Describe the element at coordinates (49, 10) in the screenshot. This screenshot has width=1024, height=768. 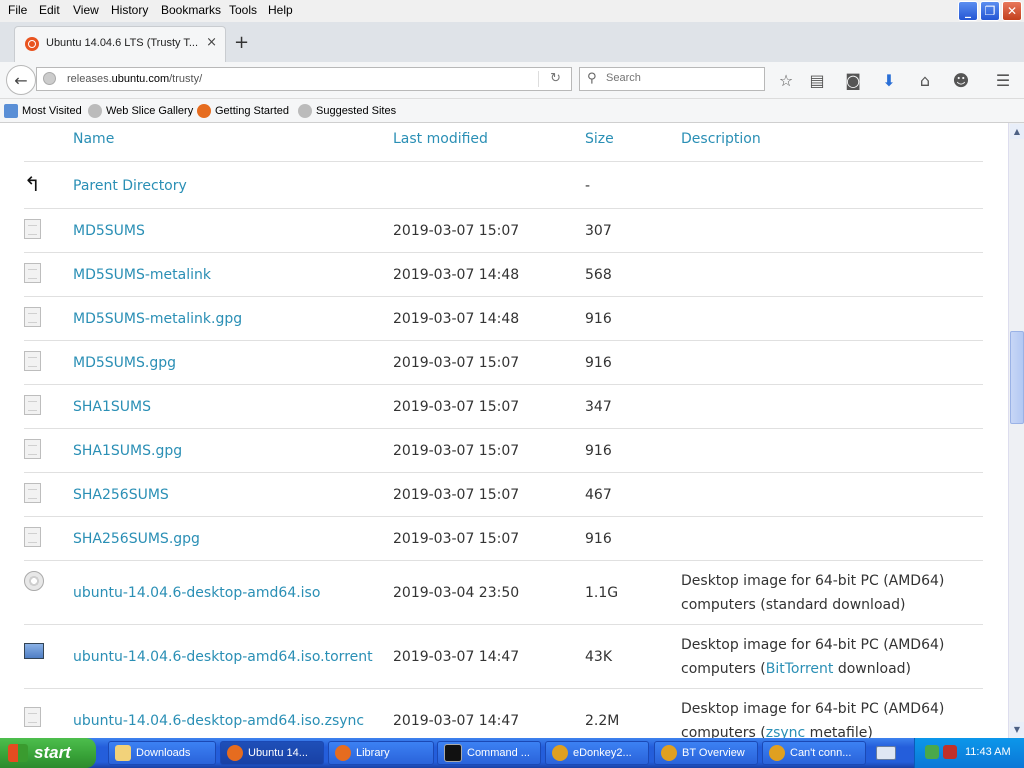
I see `menu-edit: Edit` at that location.